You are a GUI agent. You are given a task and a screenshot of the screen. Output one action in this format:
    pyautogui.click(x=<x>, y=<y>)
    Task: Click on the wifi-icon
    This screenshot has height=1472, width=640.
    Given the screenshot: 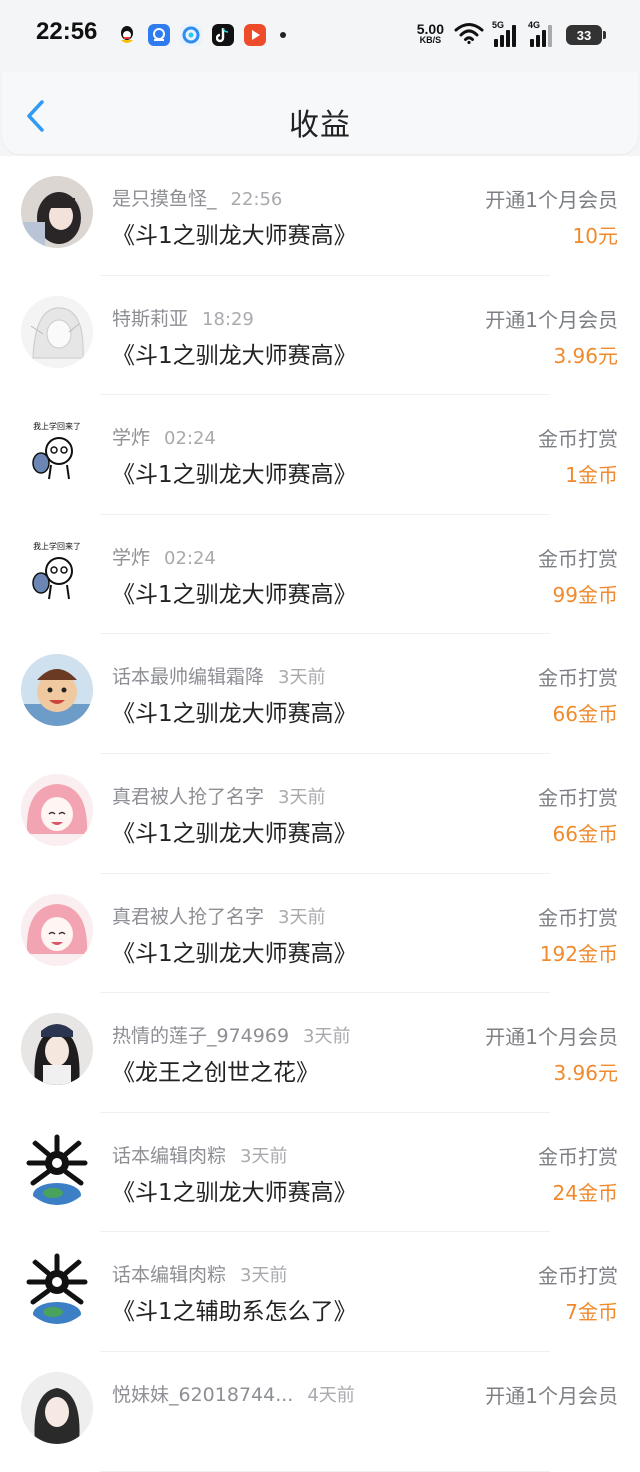 What is the action you would take?
    pyautogui.click(x=469, y=35)
    